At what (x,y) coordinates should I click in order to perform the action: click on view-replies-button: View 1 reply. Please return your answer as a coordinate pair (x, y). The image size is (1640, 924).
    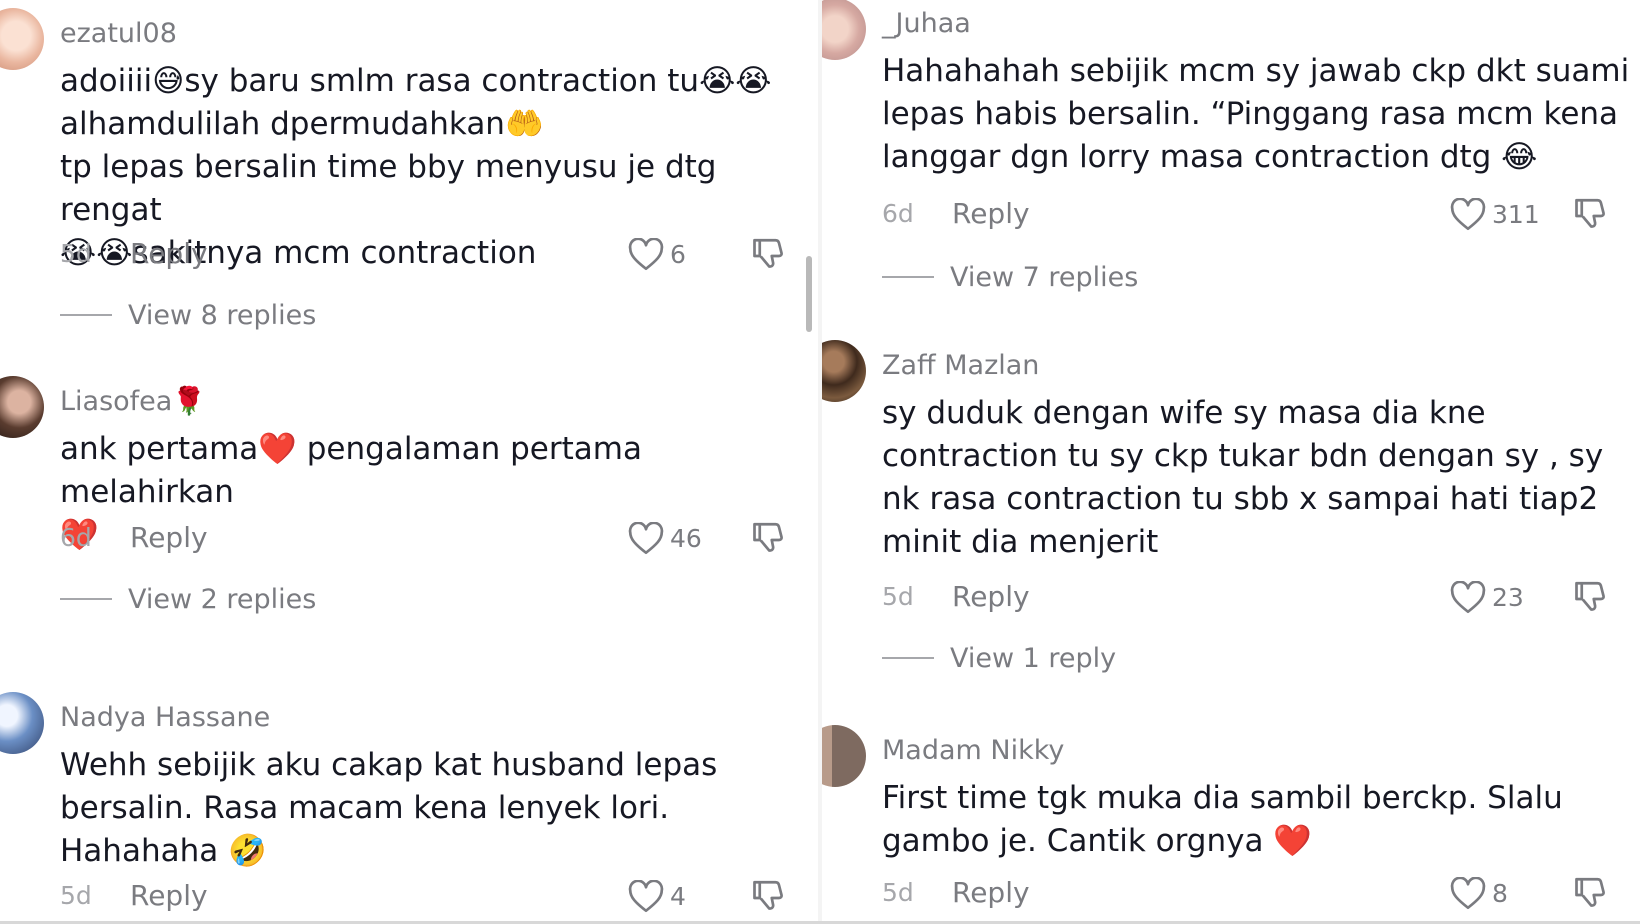
    Looking at the image, I should click on (999, 658).